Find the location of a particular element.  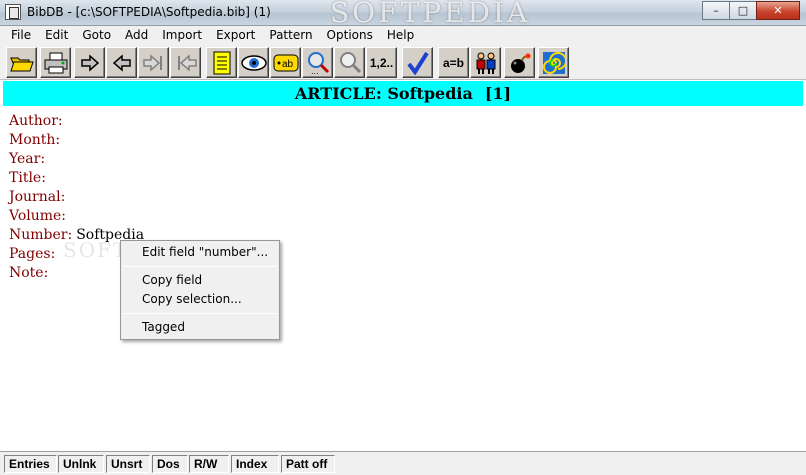

first-record-icon is located at coordinates (187, 62).